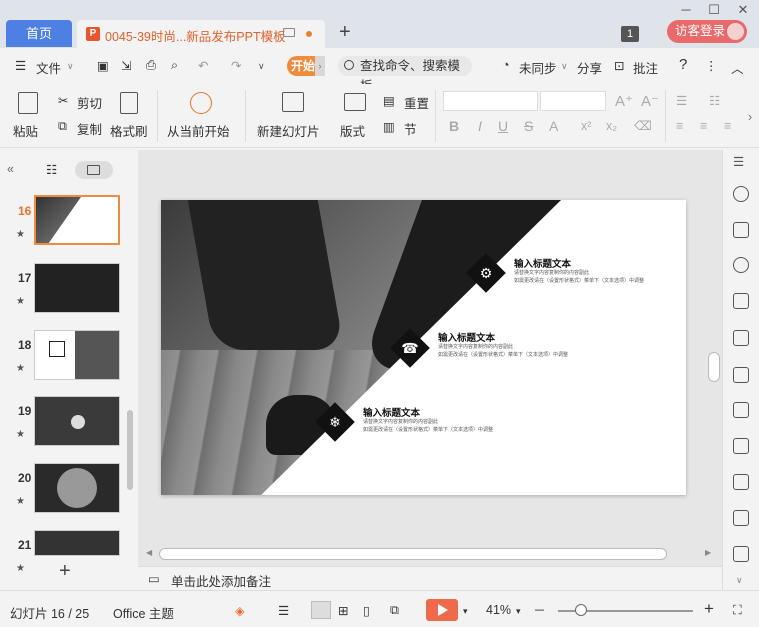 This screenshot has width=759, height=627. What do you see at coordinates (25, 130) in the screenshot?
I see `paste-button: 粘贴` at bounding box center [25, 130].